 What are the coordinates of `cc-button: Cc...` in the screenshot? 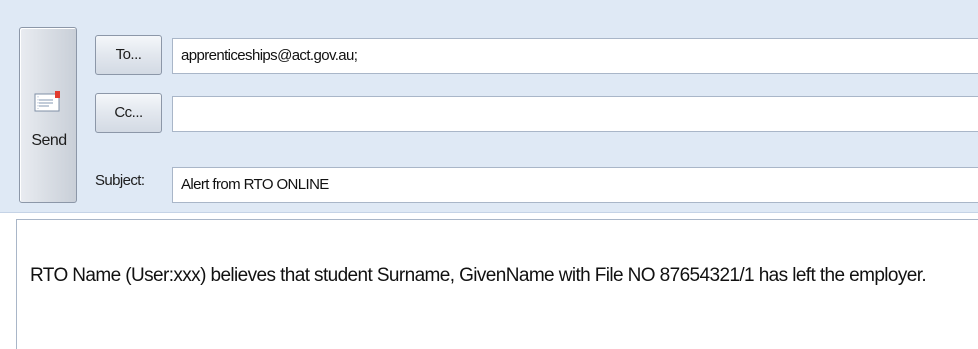 It's located at (128, 113).